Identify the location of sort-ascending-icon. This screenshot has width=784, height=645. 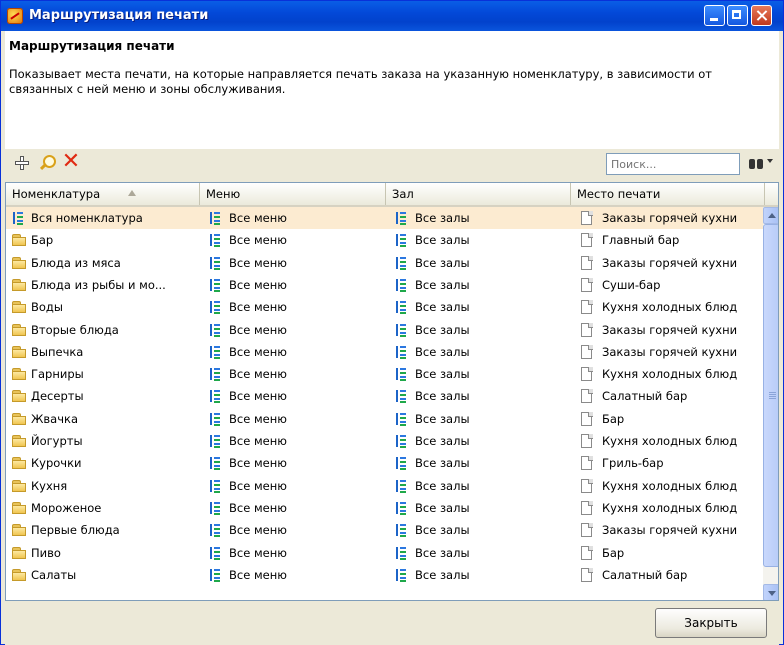
(132, 193).